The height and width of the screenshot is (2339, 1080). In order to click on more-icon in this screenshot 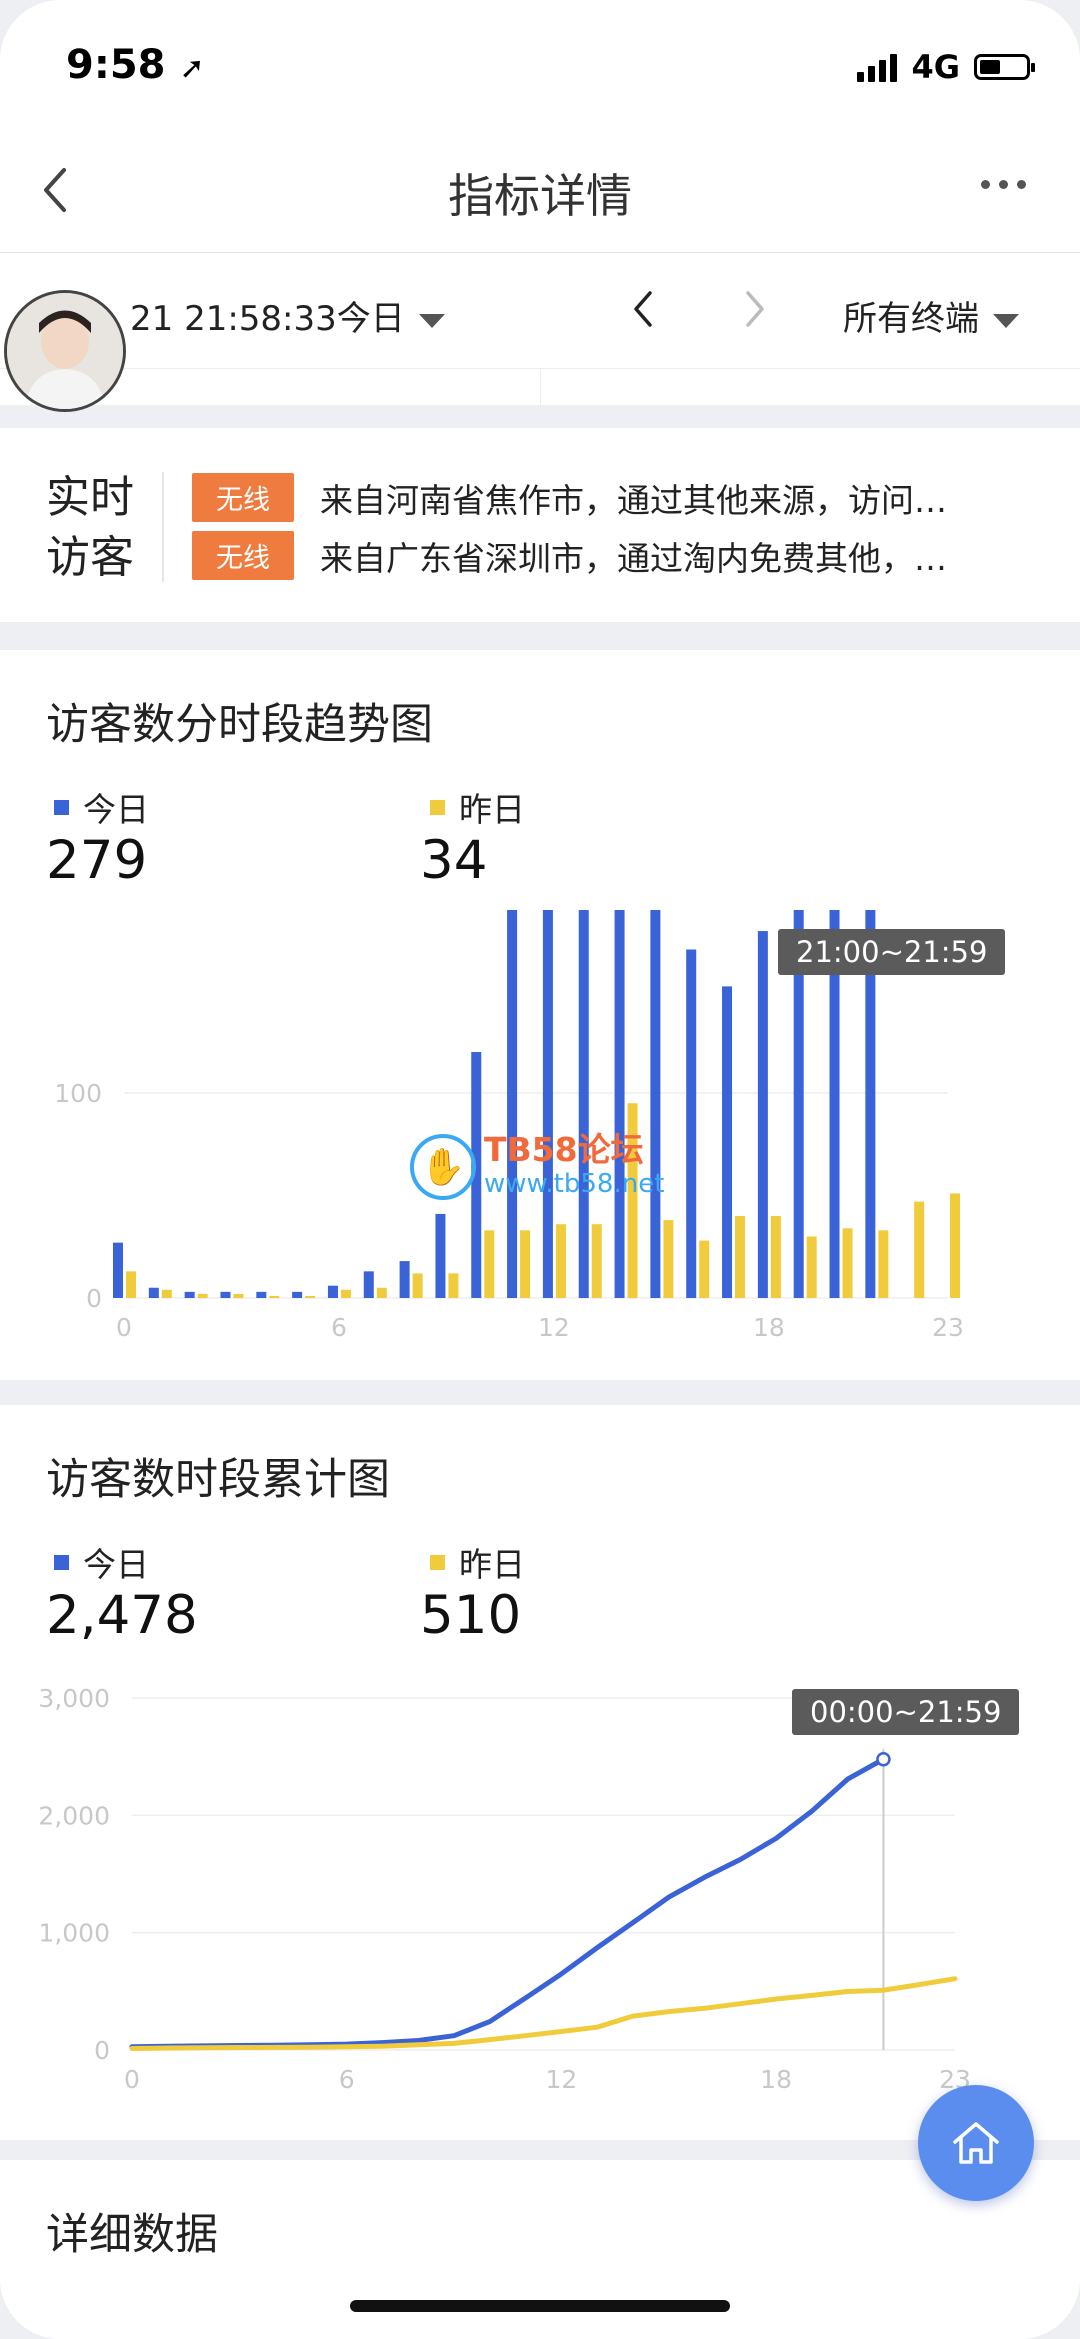, I will do `click(1003, 184)`.